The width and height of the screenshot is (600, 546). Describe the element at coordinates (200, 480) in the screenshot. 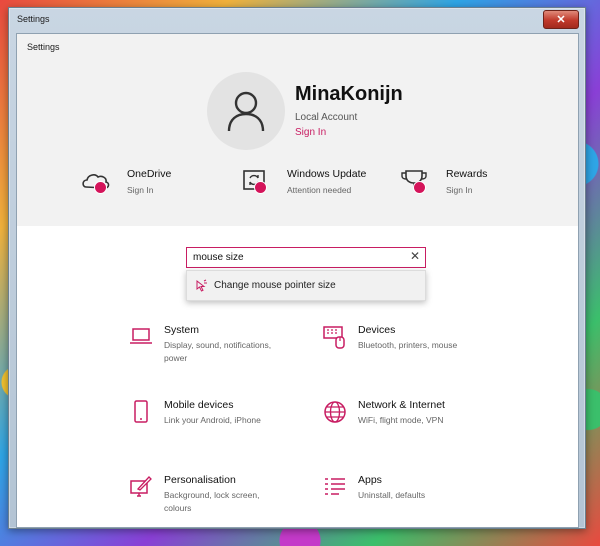

I see `category-name: Personalisation` at that location.